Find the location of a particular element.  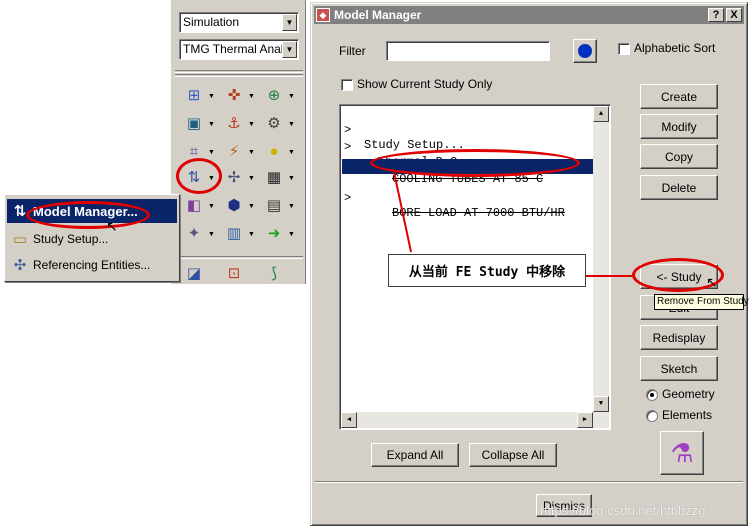

connection-tool-icon: ⊕ is located at coordinates (274, 95).